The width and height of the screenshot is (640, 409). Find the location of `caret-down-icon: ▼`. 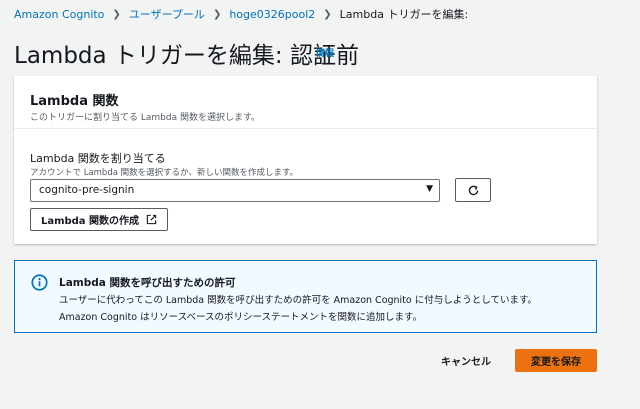

caret-down-icon: ▼ is located at coordinates (429, 189).